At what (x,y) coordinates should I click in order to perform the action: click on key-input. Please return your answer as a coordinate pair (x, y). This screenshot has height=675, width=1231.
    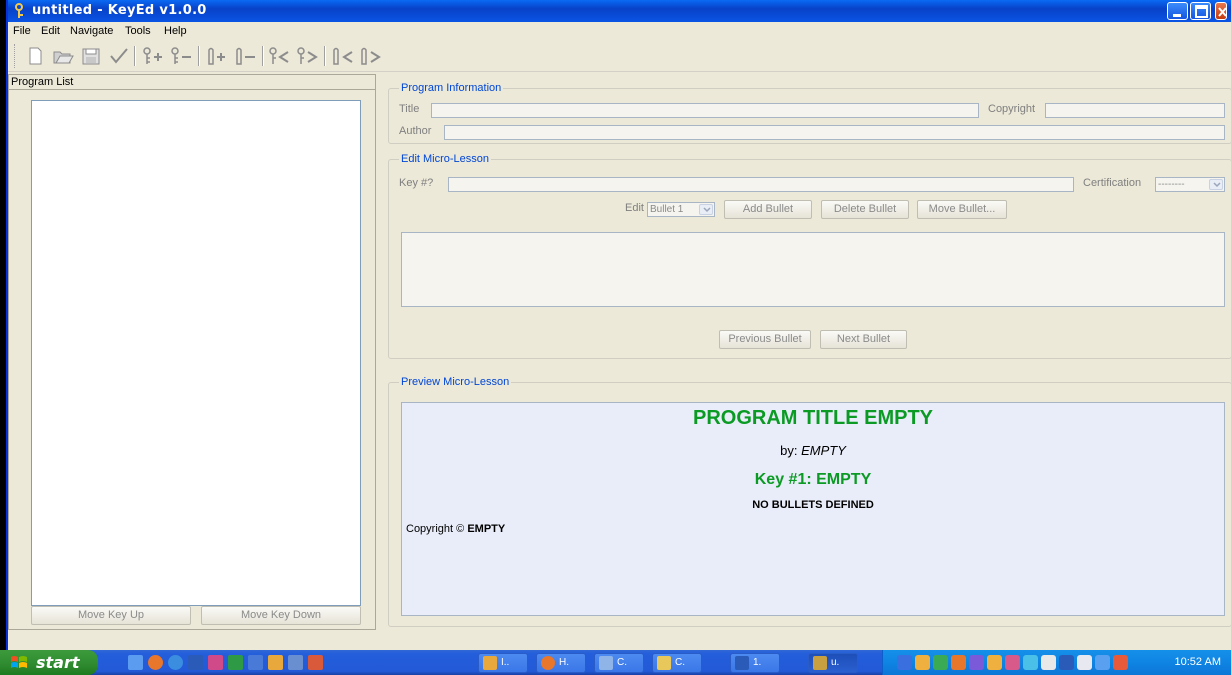
    Looking at the image, I should click on (761, 184).